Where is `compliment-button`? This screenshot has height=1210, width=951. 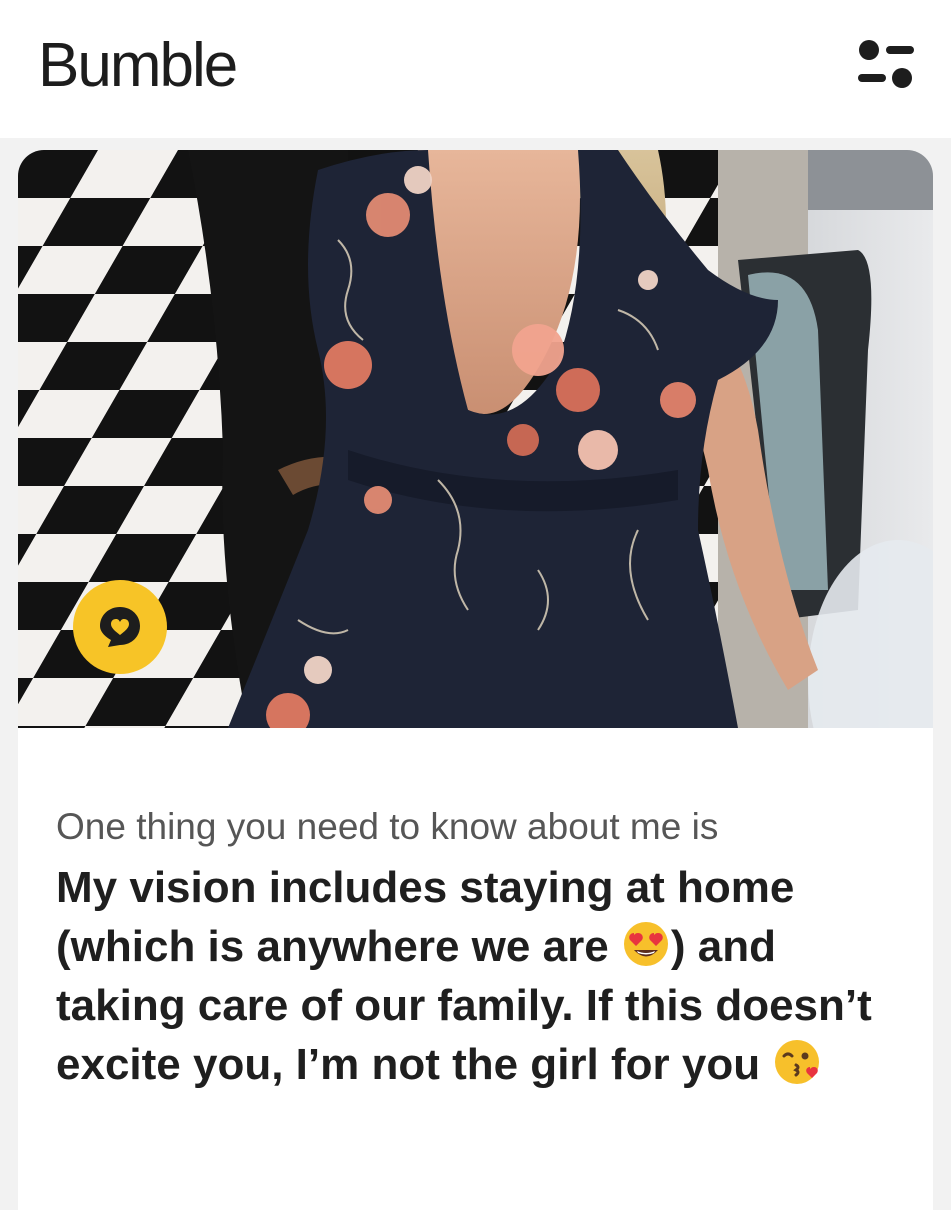
compliment-button is located at coordinates (120, 627).